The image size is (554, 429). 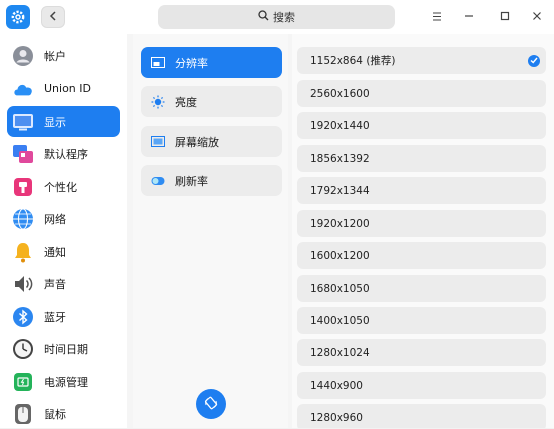 What do you see at coordinates (18, 17) in the screenshot?
I see `settings-gear-icon` at bounding box center [18, 17].